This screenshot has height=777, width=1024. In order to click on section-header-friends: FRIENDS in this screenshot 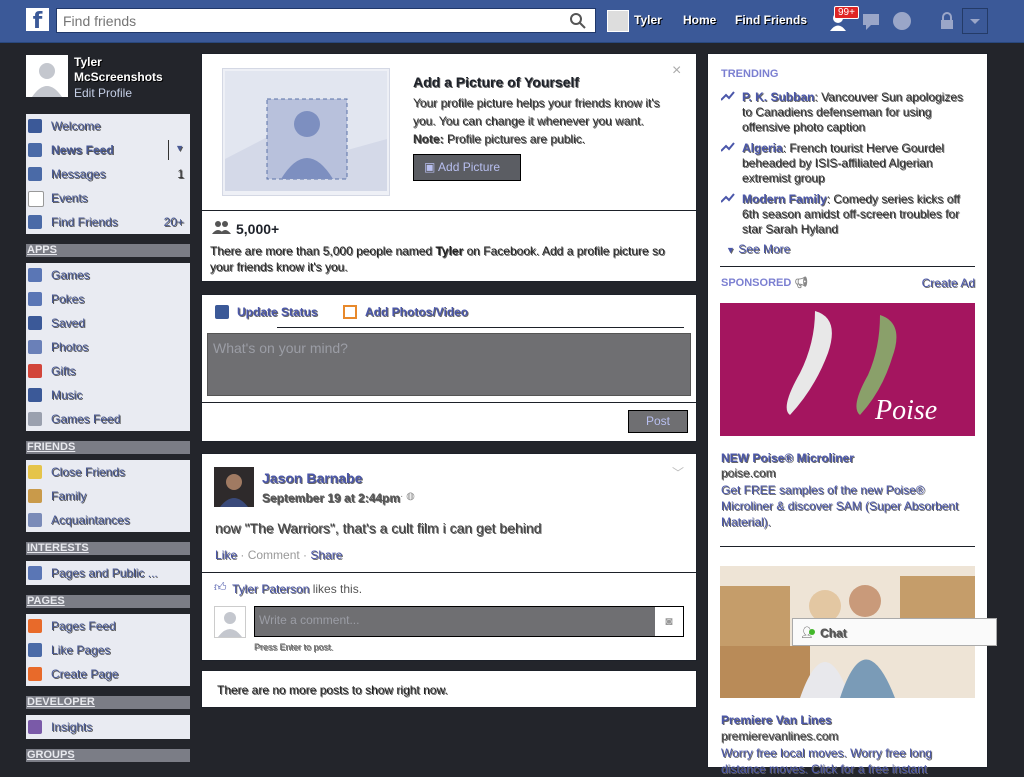, I will do `click(108, 447)`.